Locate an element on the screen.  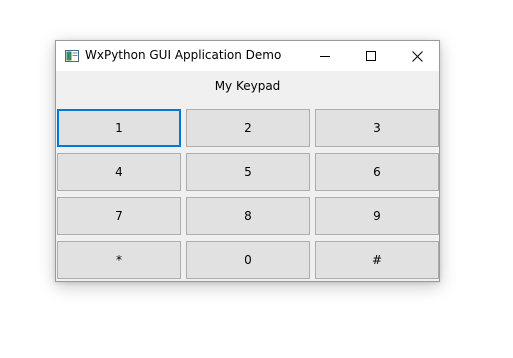
key-6: 6 is located at coordinates (377, 172).